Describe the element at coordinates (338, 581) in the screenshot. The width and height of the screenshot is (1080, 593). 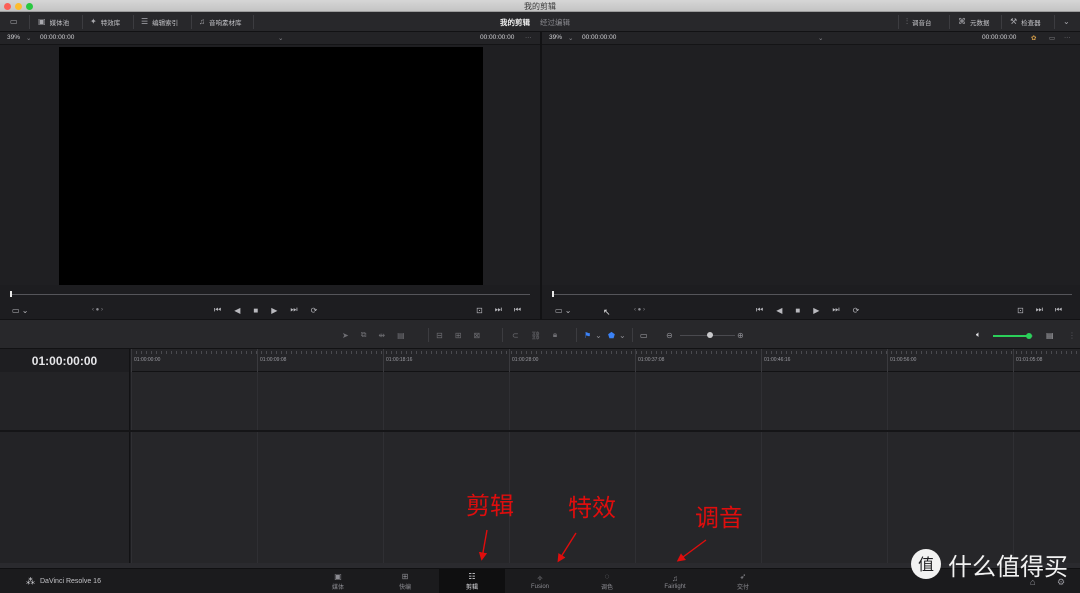
I see `page-tab-media: ▣ 媒体` at that location.